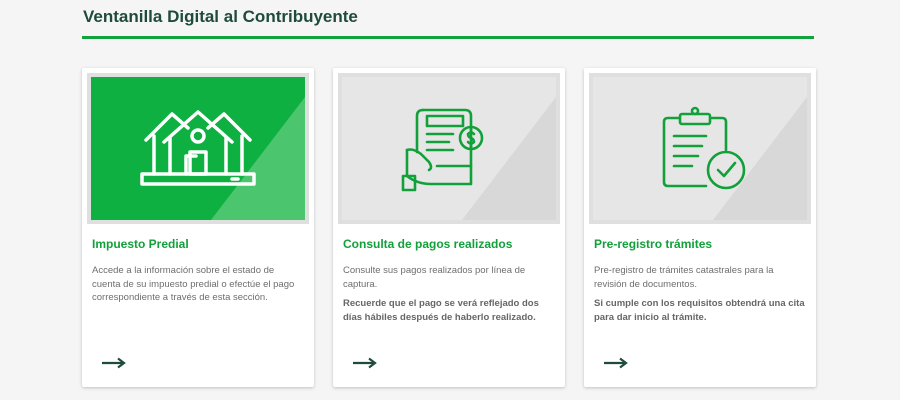 The image size is (900, 400). Describe the element at coordinates (140, 244) in the screenshot. I see `card-title: Impuesto Predial` at that location.